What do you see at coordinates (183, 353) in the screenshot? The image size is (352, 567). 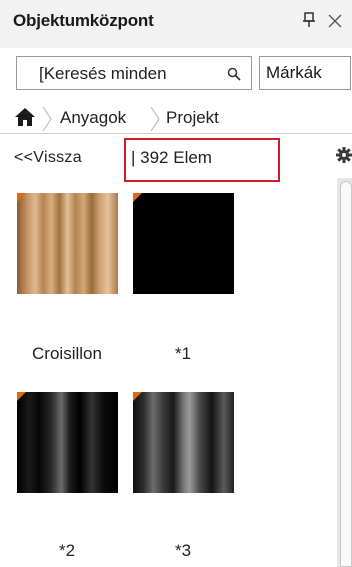 I see `material-caption: *1` at bounding box center [183, 353].